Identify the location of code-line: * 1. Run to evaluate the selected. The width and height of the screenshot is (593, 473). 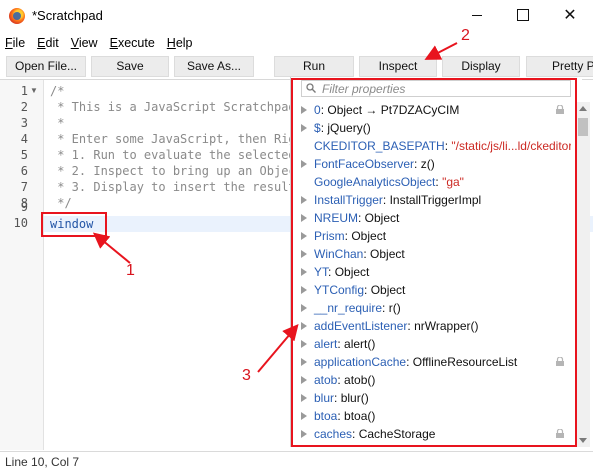
(173, 155).